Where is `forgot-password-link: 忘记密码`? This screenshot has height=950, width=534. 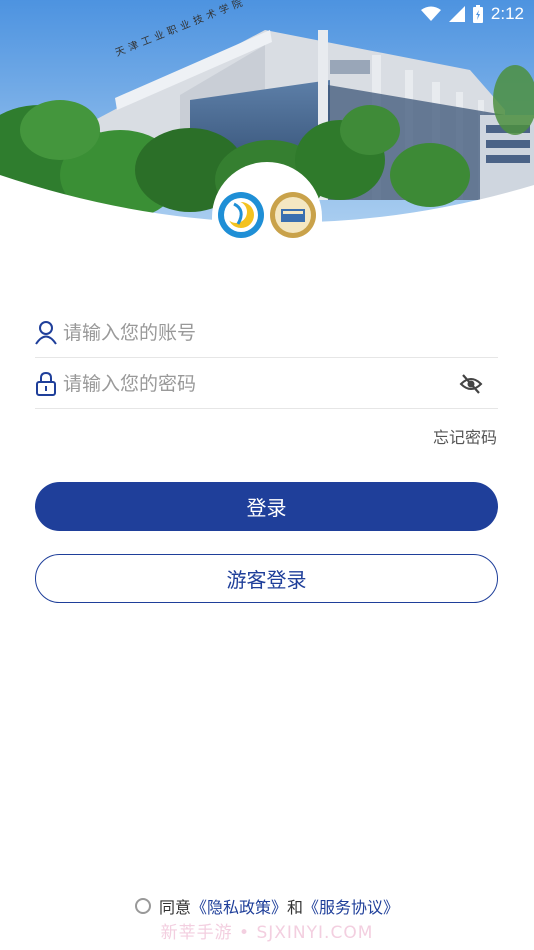
forgot-password-link: 忘记密码 is located at coordinates (465, 436).